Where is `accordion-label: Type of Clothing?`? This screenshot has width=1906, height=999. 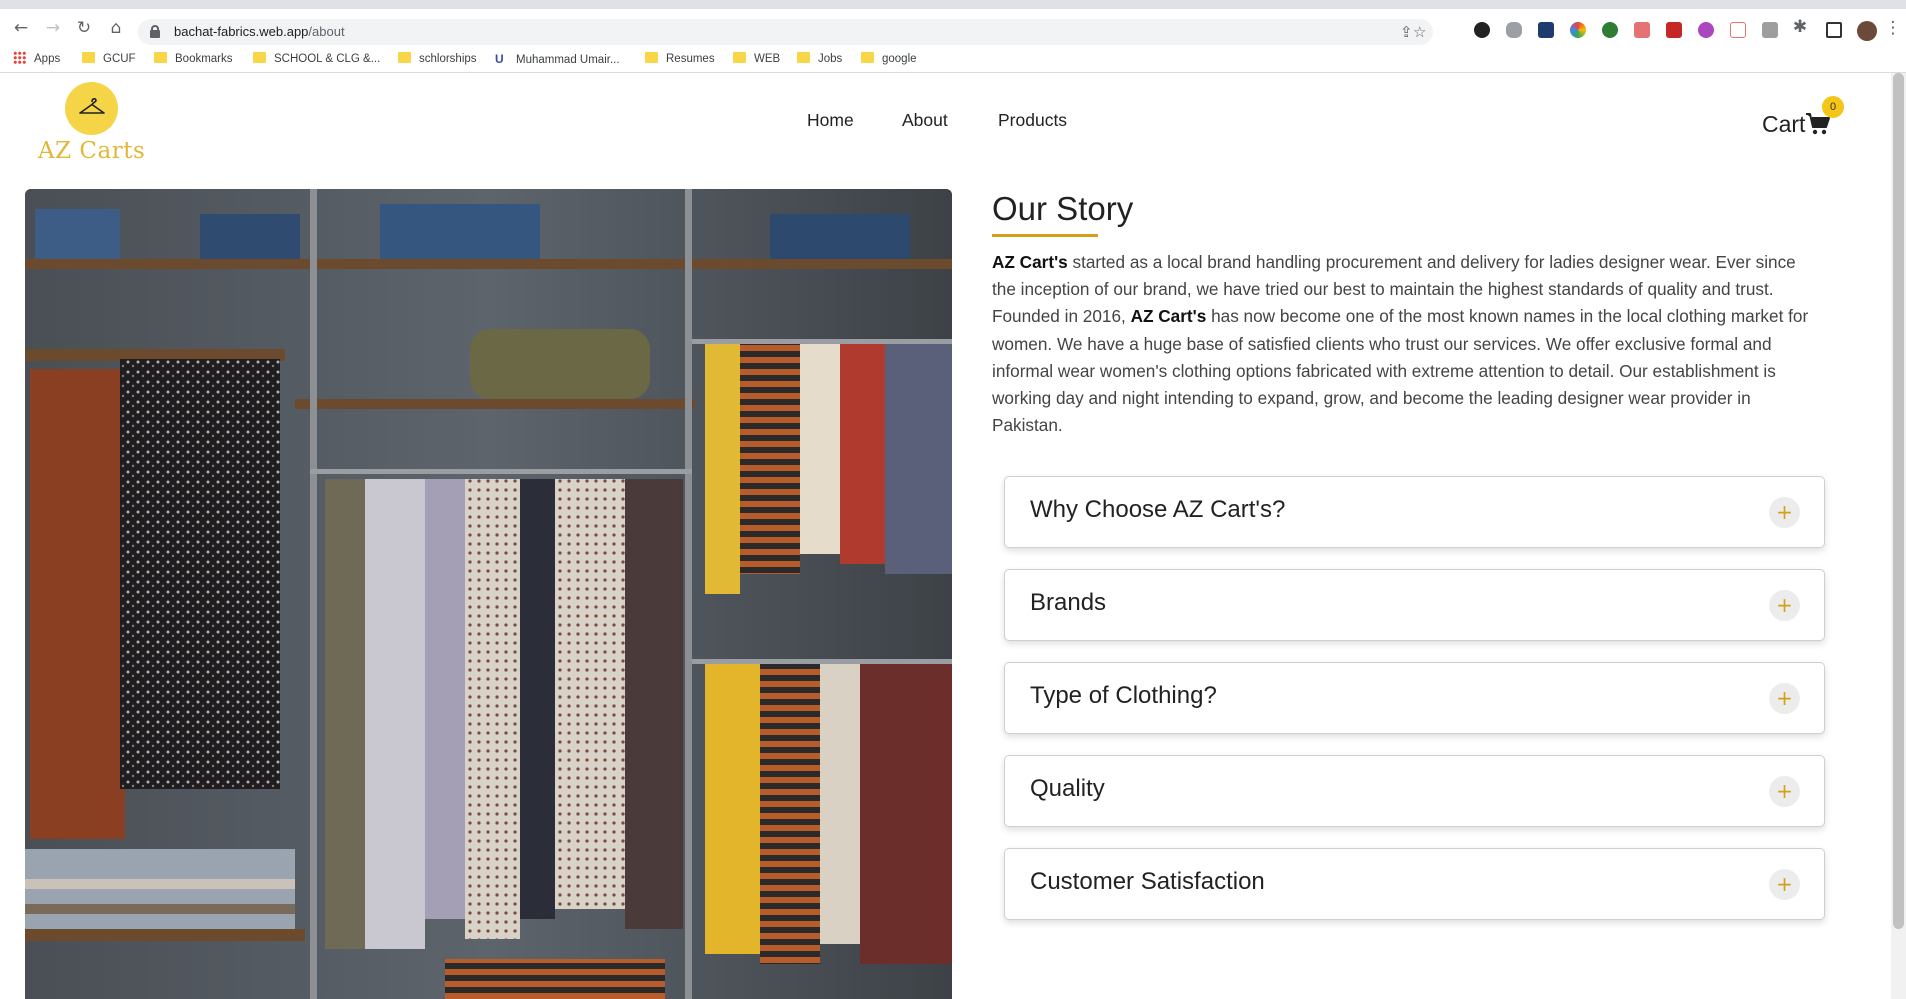
accordion-label: Type of Clothing? is located at coordinates (1123, 695).